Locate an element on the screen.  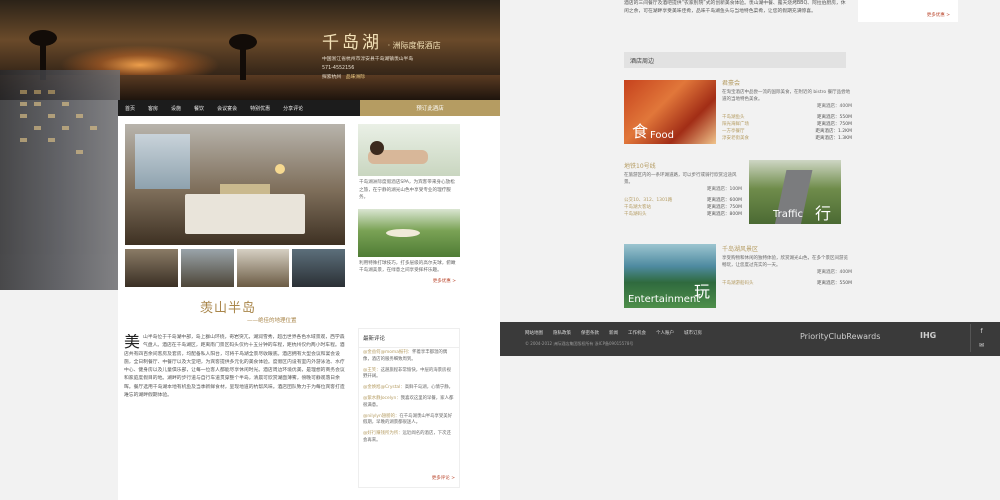
footer-link: 城市订房 is located at coordinates (693, 333).